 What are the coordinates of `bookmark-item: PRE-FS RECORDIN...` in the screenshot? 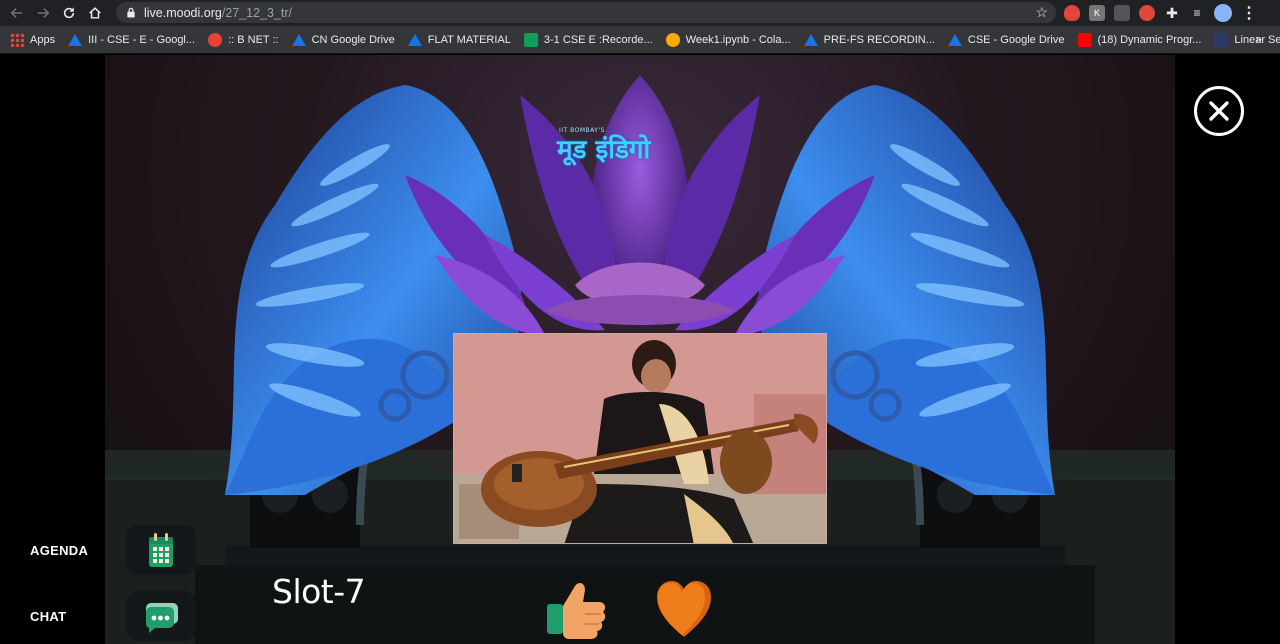 It's located at (869, 39).